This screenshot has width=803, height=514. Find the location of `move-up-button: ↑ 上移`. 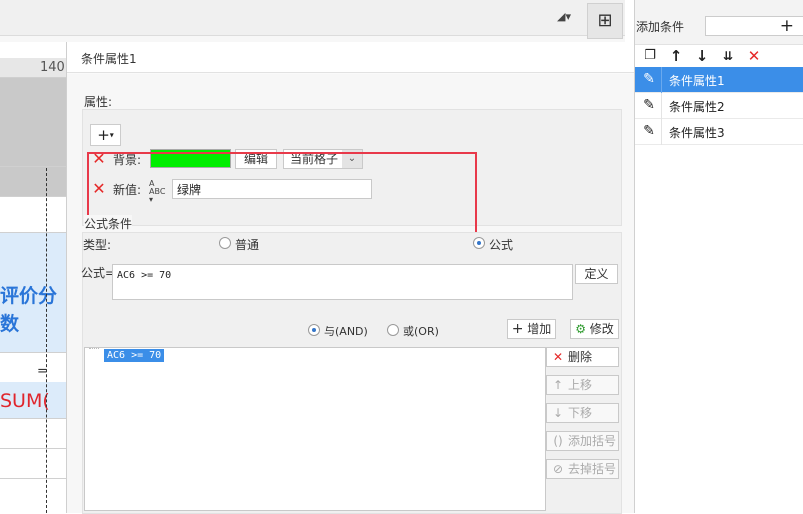

move-up-button: ↑ 上移 is located at coordinates (582, 385).